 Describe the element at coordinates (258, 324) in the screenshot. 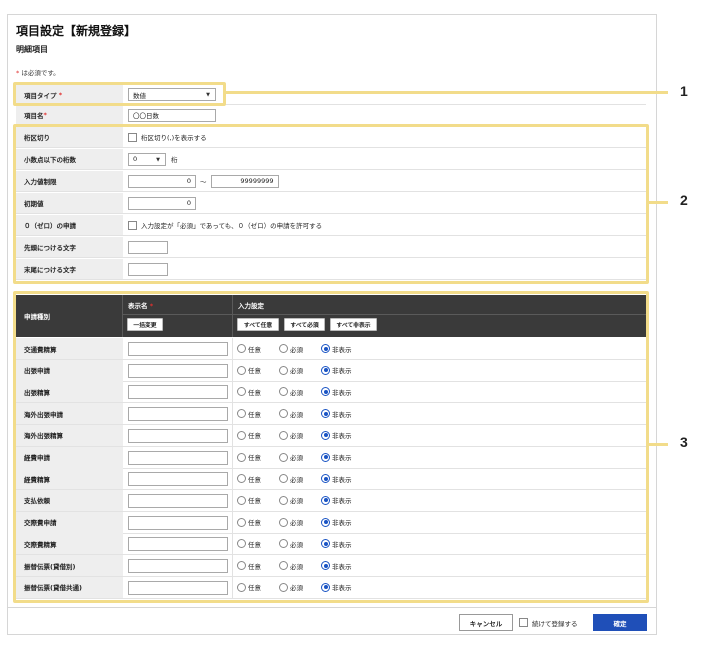

I see `all-optional-button: すべて任意` at that location.